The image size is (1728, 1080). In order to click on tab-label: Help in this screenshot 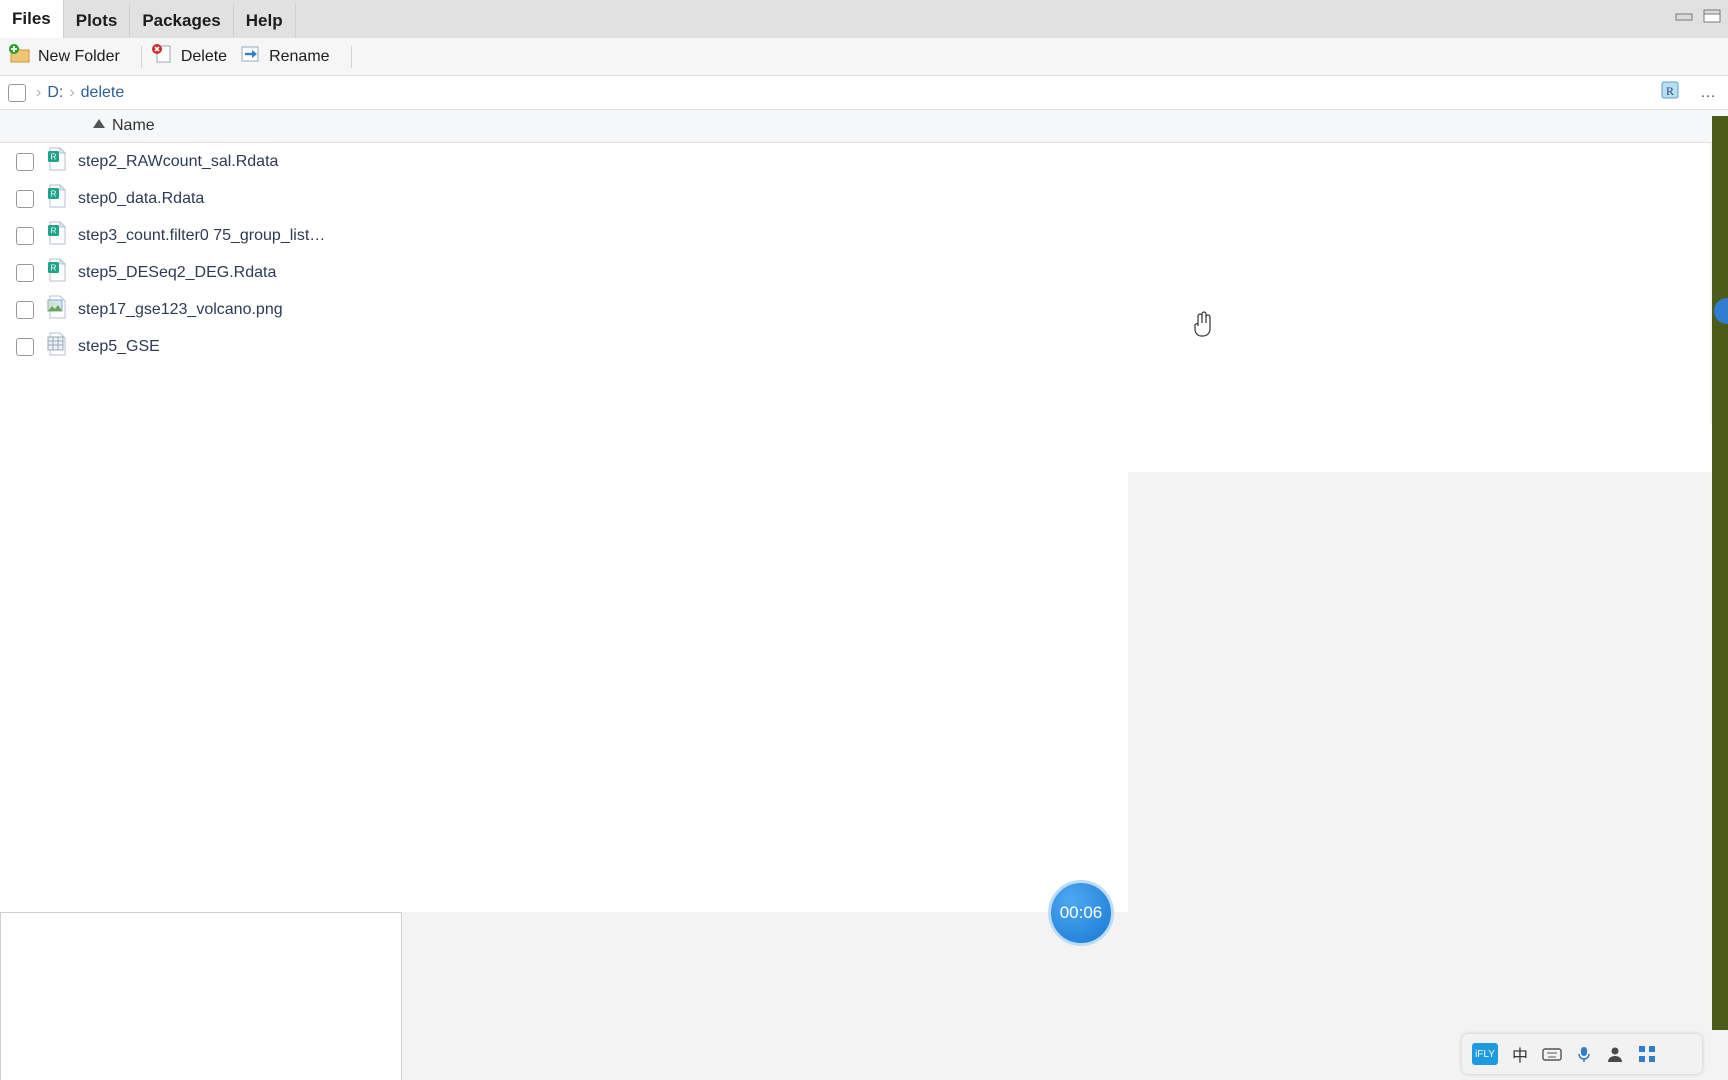, I will do `click(264, 20)`.